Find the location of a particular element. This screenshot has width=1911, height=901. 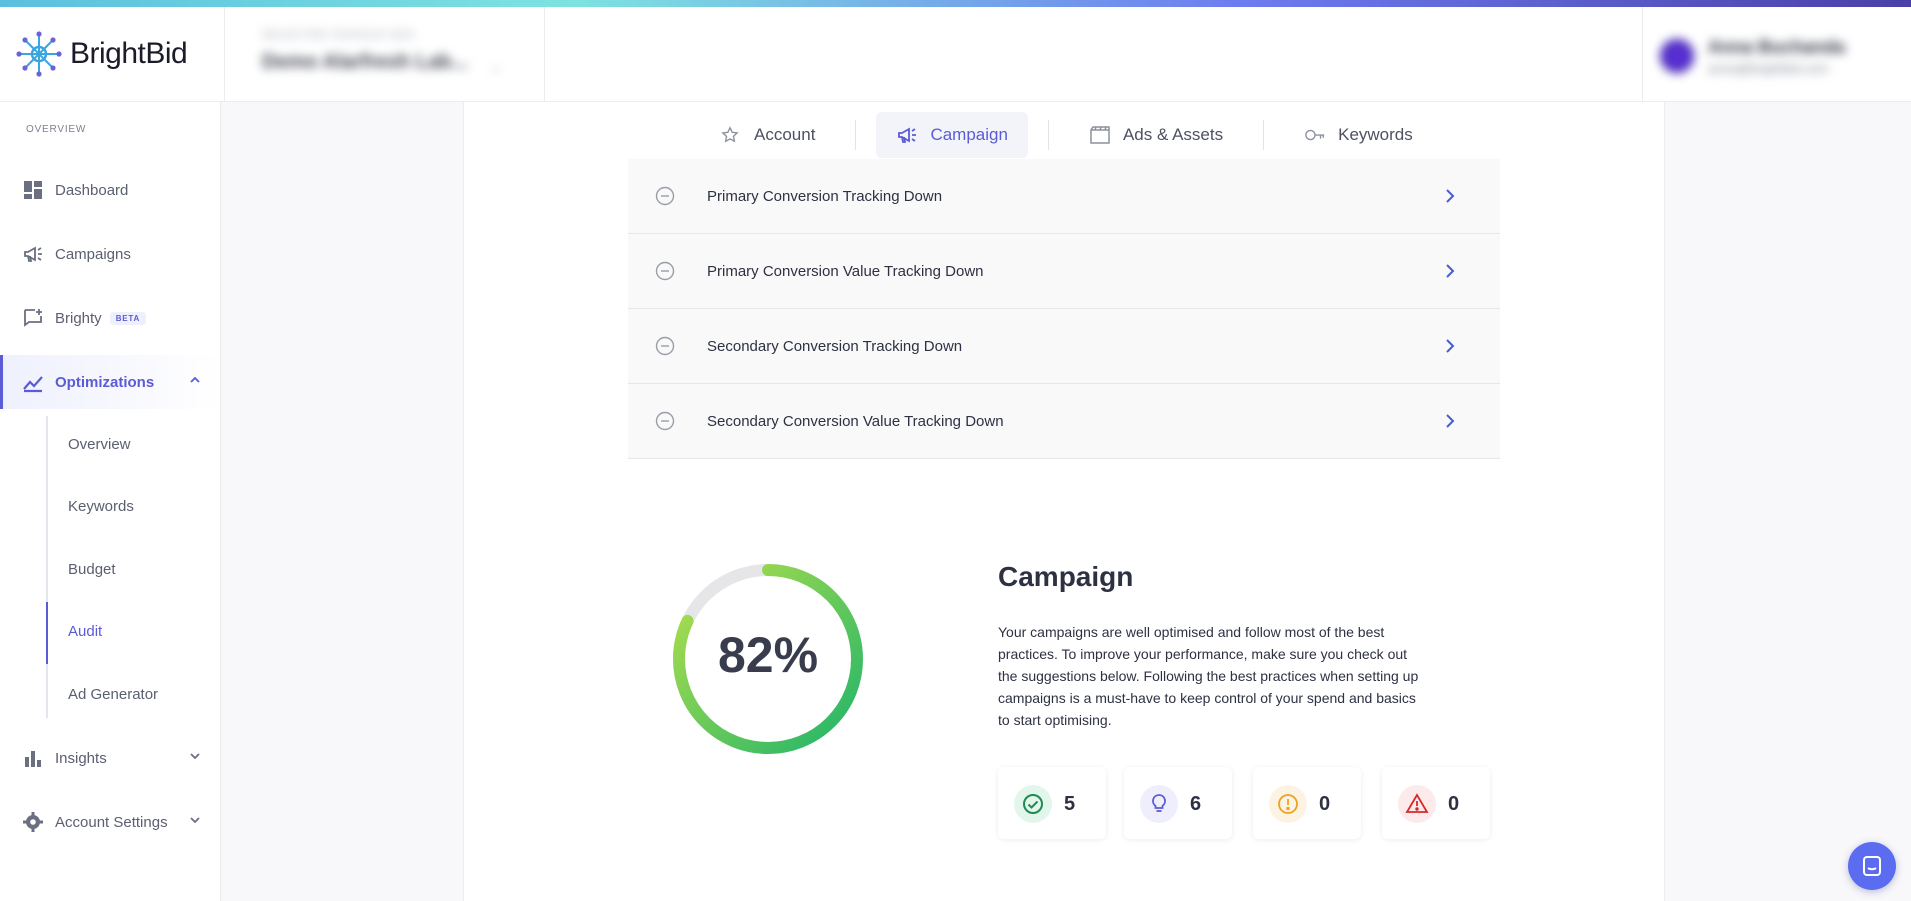

sidebar-section-label: OVERVIEW is located at coordinates (56, 129).